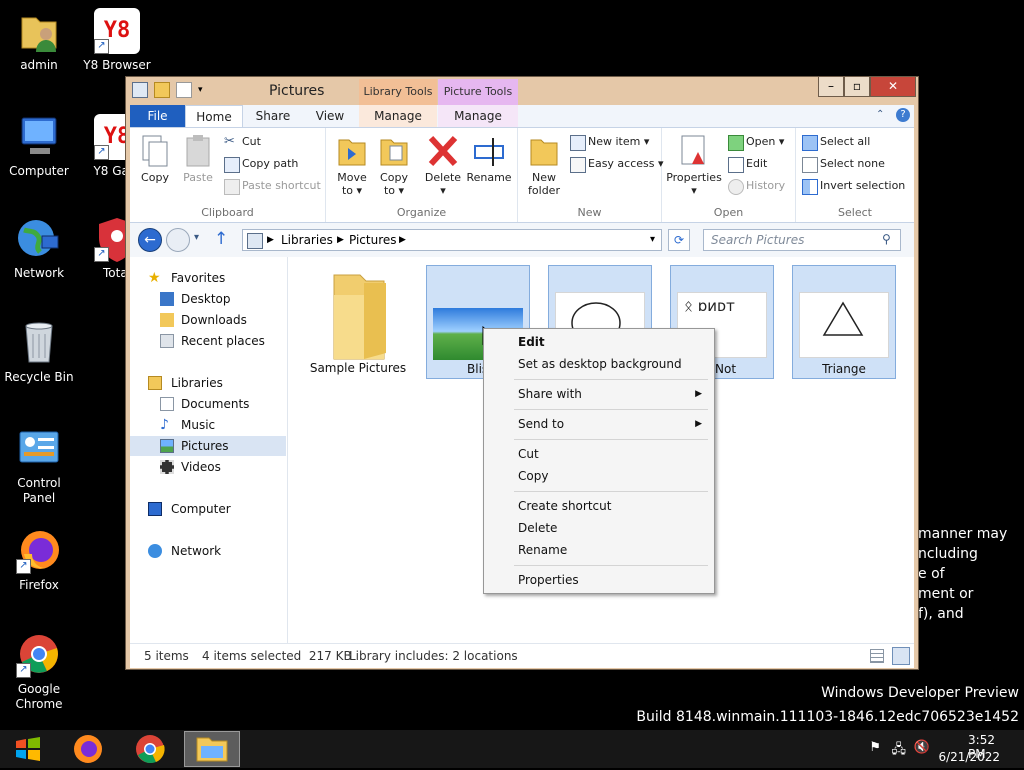  What do you see at coordinates (184, 90) in the screenshot?
I see `properties-icon` at bounding box center [184, 90].